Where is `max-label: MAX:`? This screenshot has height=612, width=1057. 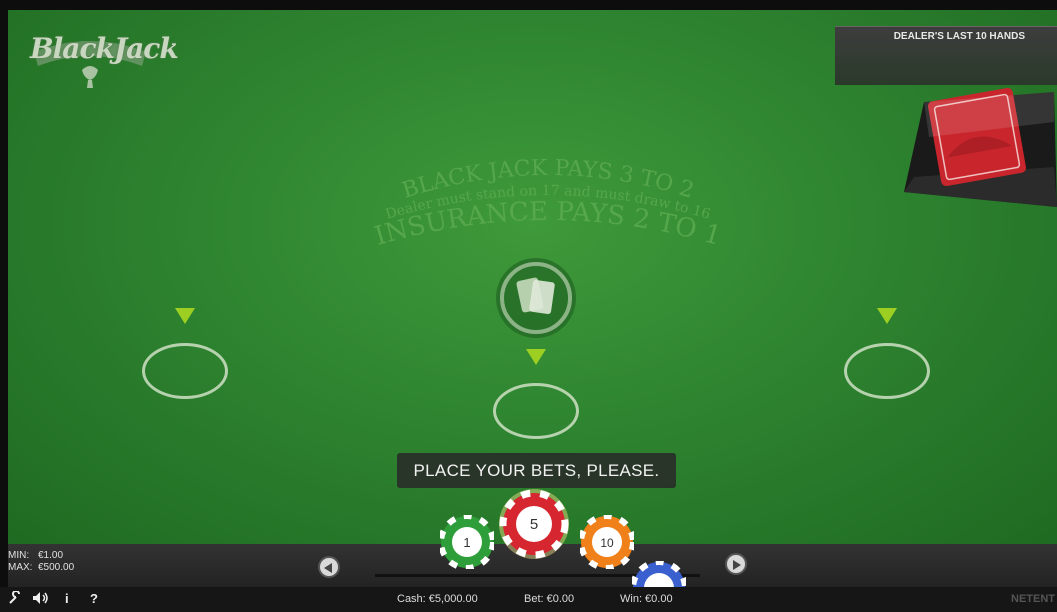 max-label: MAX: is located at coordinates (20, 567).